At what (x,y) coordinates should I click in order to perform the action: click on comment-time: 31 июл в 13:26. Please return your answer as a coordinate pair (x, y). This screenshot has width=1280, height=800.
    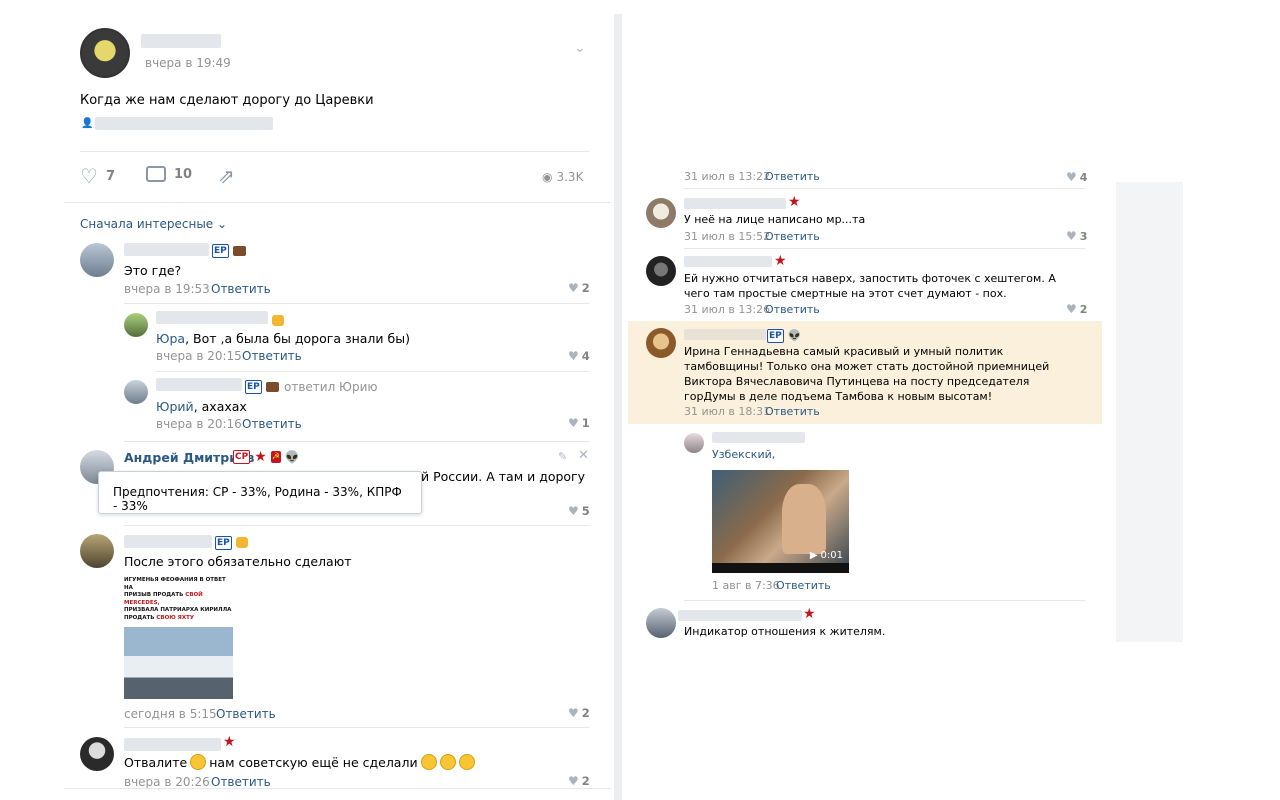
    Looking at the image, I should click on (727, 309).